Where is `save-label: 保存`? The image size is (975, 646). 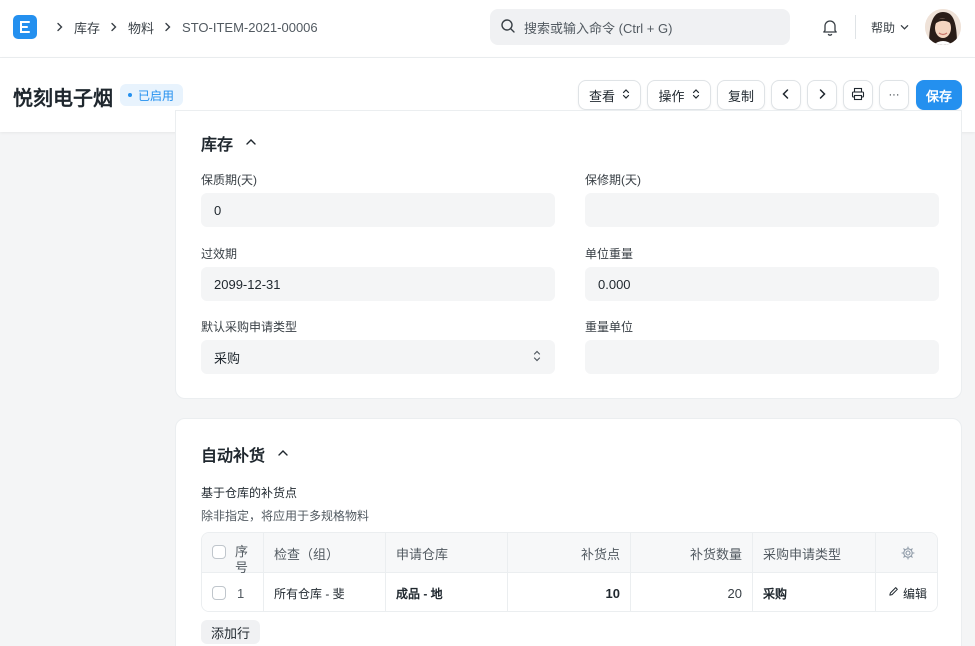 save-label: 保存 is located at coordinates (938, 96).